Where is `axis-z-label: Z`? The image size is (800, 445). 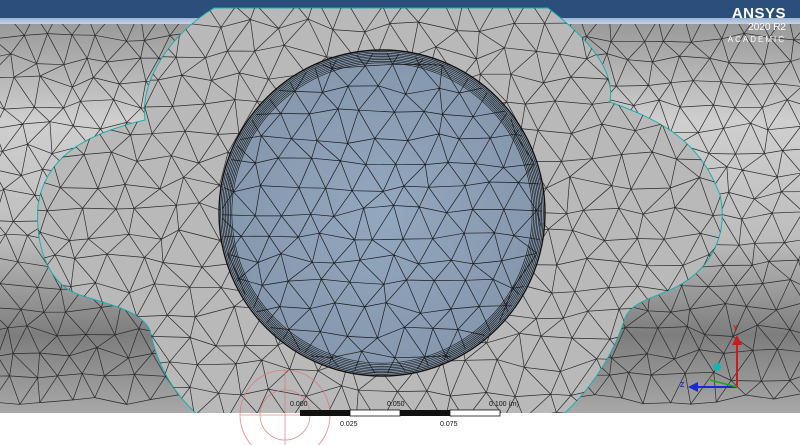
axis-z-label: Z is located at coordinates (682, 385).